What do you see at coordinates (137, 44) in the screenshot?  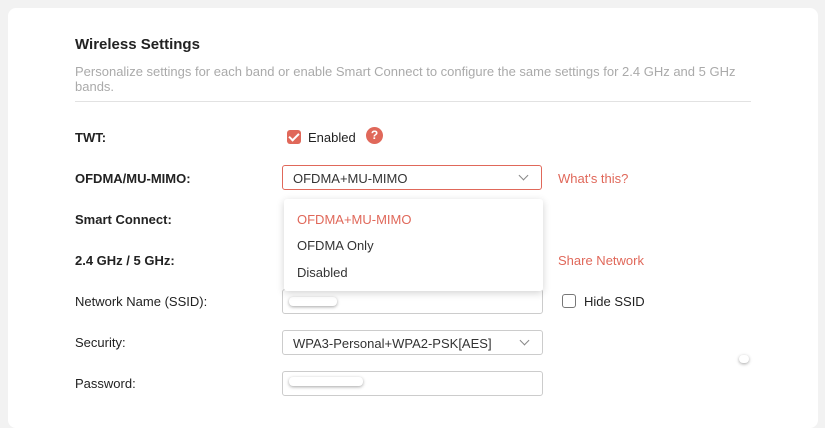 I see `section-title: Wireless Settings` at bounding box center [137, 44].